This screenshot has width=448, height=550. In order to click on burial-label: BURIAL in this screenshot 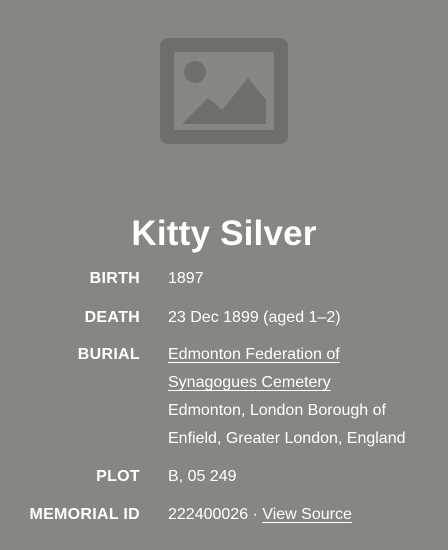, I will do `click(108, 354)`.